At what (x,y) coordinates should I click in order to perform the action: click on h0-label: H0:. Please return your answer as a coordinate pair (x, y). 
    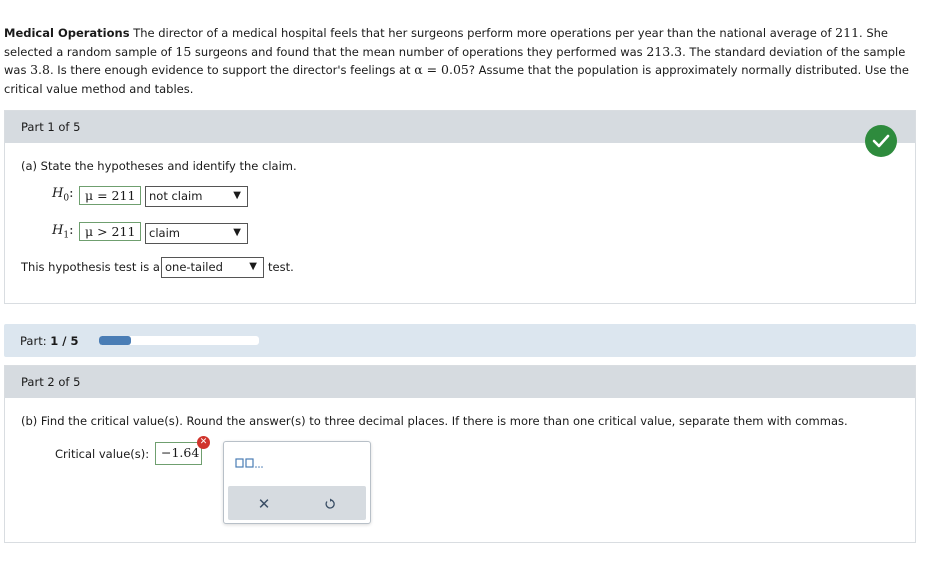
    Looking at the image, I should click on (63, 195).